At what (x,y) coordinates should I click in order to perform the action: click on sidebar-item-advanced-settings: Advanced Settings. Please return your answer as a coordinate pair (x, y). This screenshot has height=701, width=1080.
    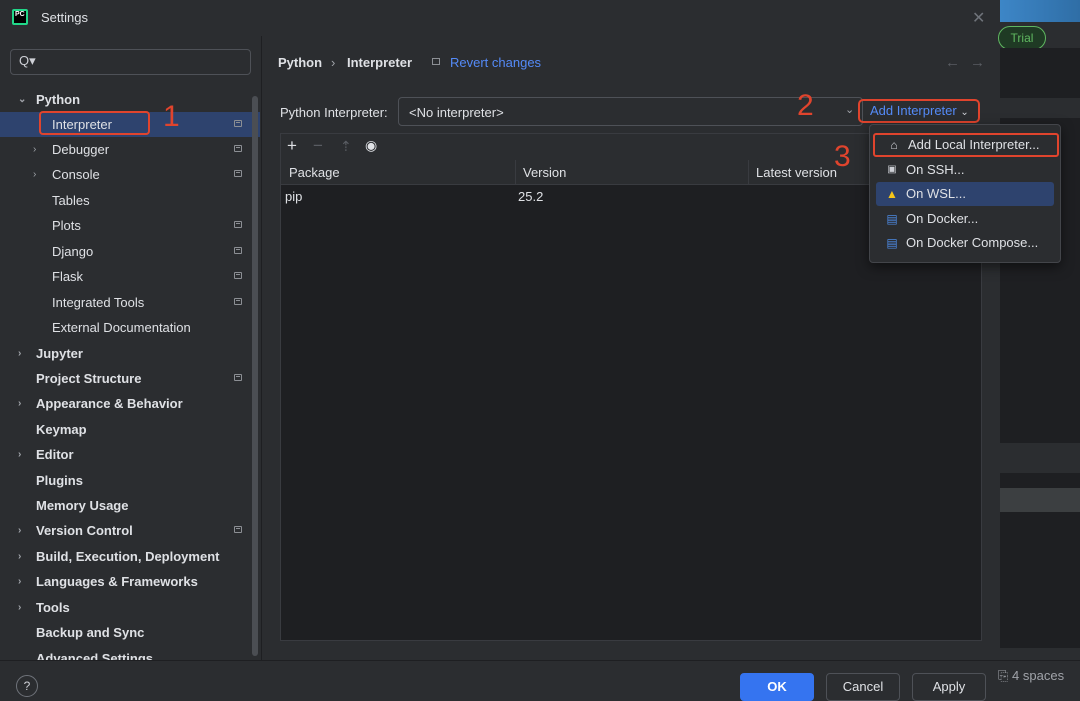
    Looking at the image, I should click on (130, 653).